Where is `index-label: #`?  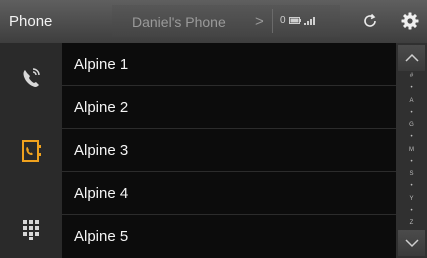
index-label: # is located at coordinates (411, 76).